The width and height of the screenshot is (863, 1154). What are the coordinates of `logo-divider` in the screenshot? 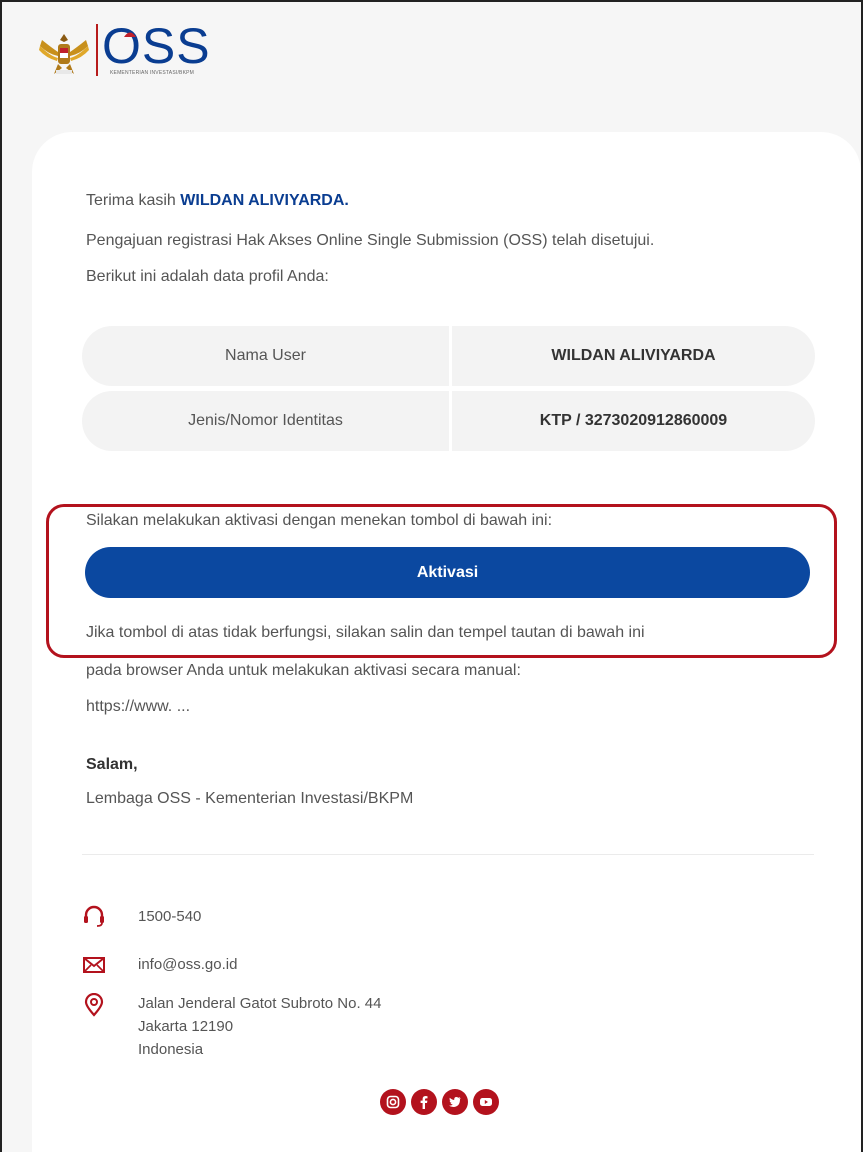 It's located at (97, 50).